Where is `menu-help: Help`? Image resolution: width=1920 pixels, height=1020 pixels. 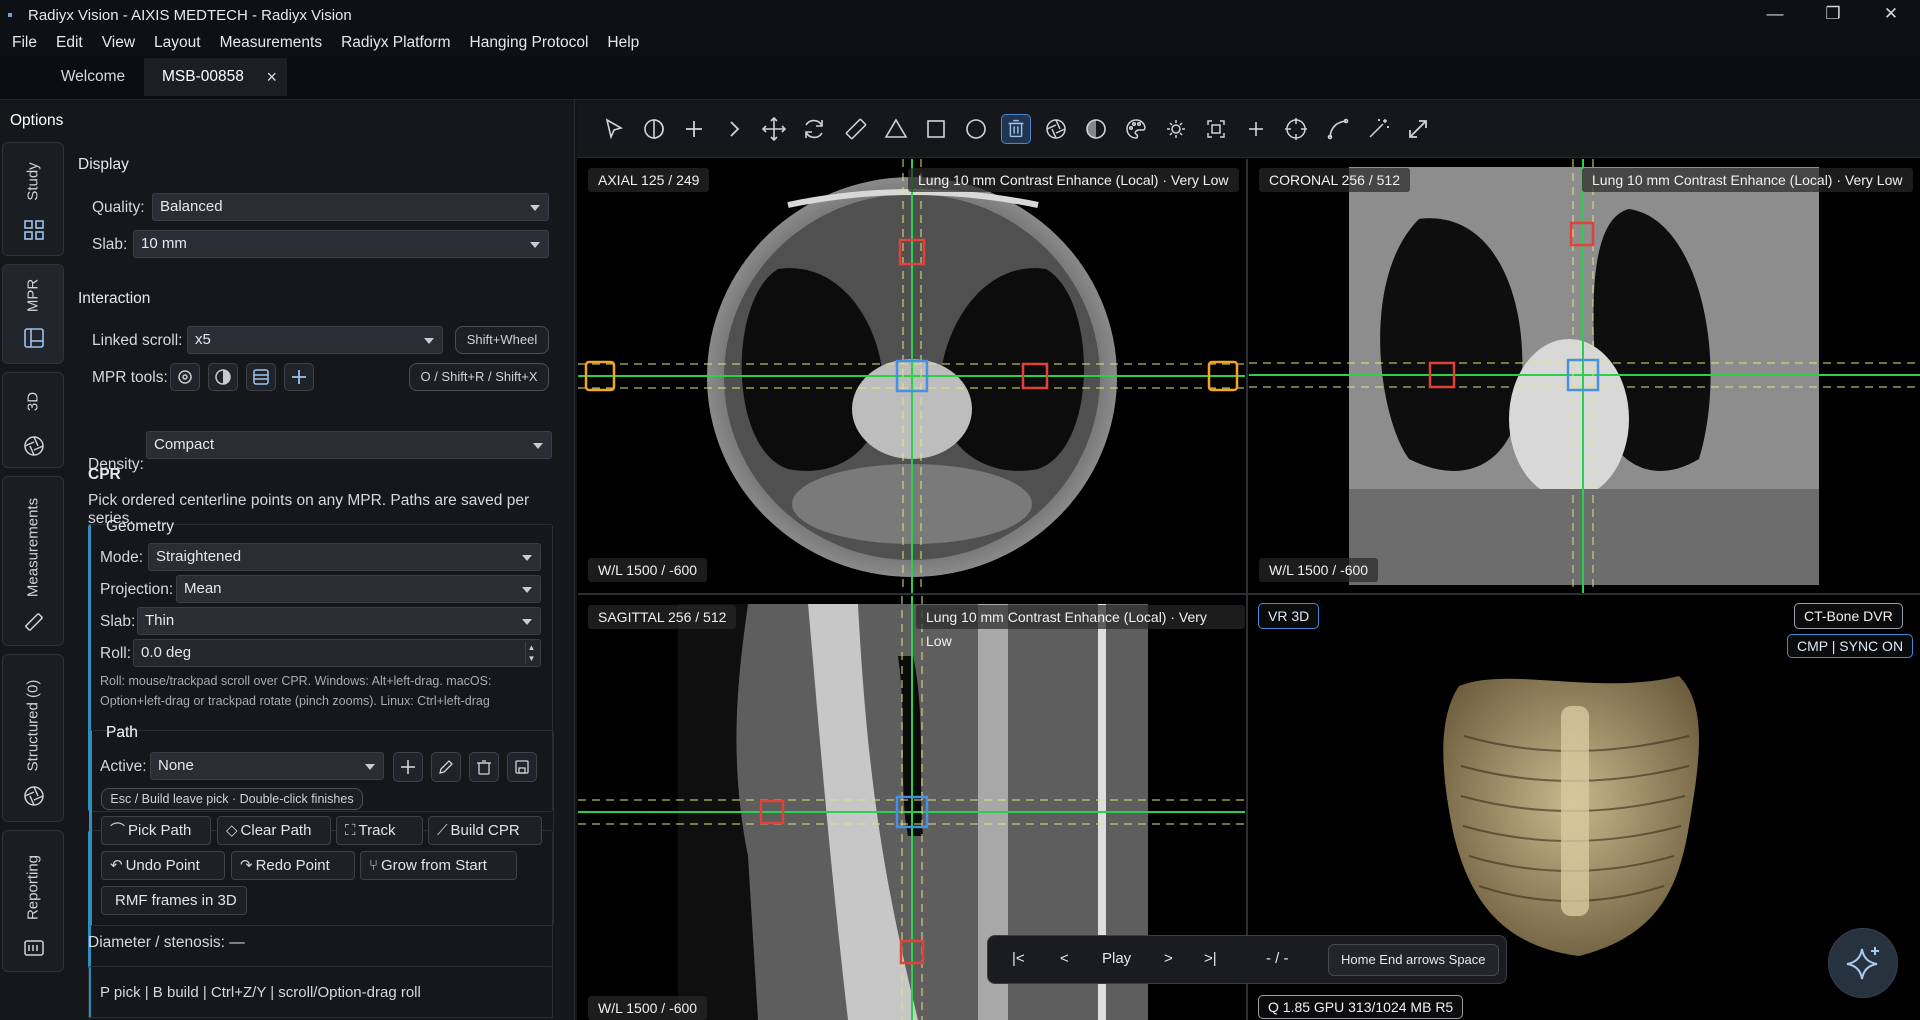
menu-help: Help is located at coordinates (623, 43).